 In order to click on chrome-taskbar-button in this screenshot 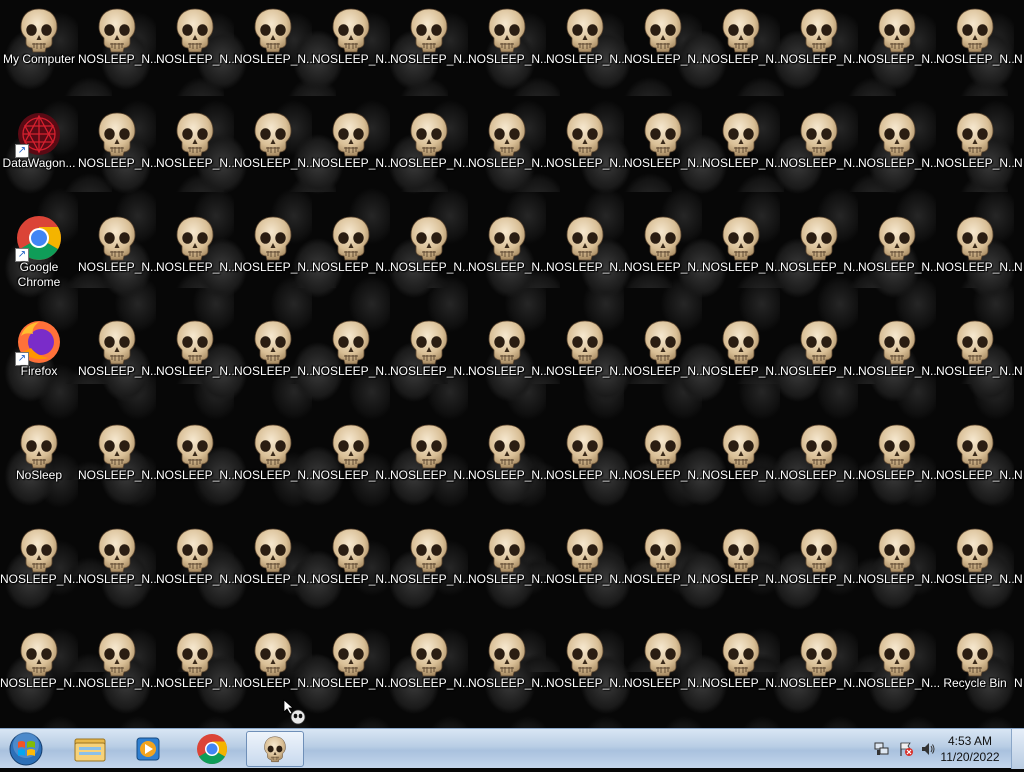, I will do `click(212, 749)`.